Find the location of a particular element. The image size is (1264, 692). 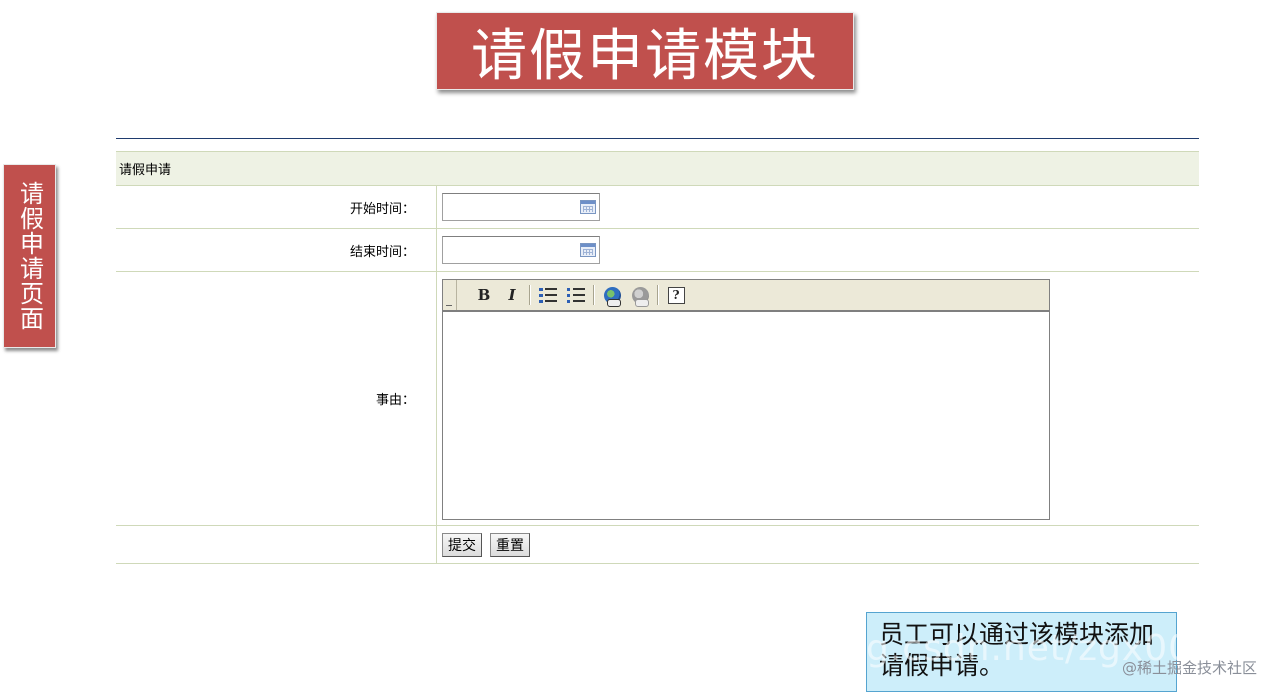

unordered-list-icon is located at coordinates (576, 295).